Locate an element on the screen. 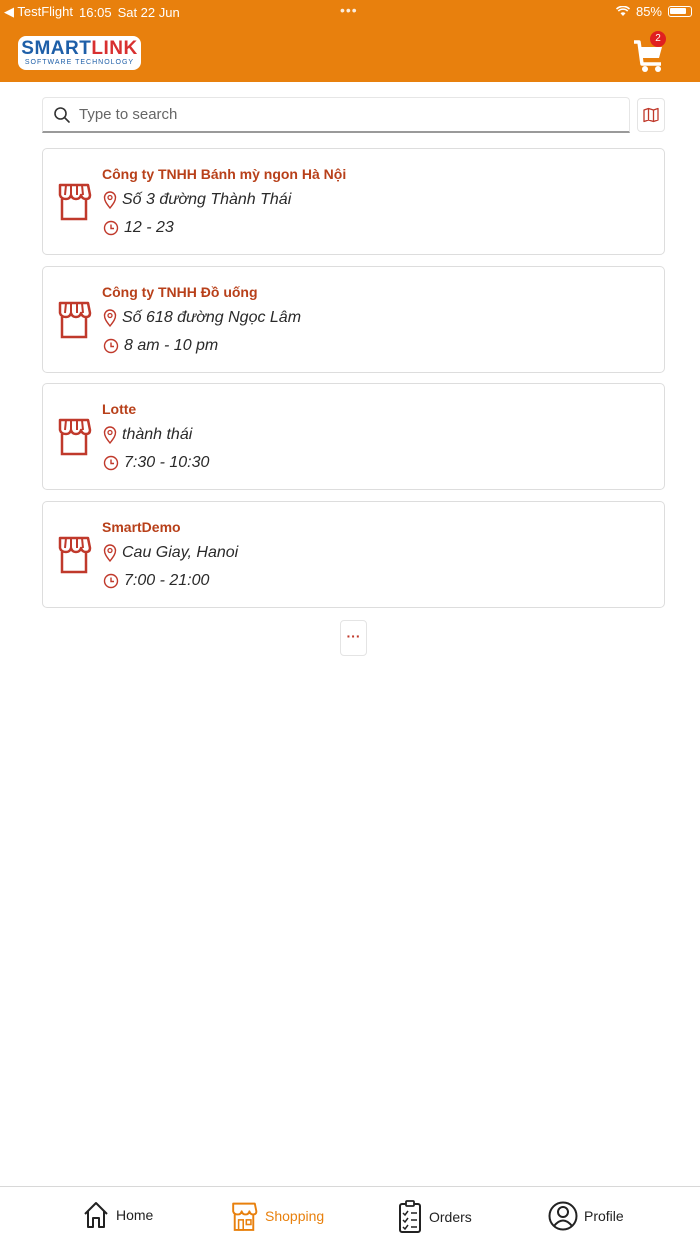 The width and height of the screenshot is (700, 1244). smartlink-logo: SMARTLINK SOFTWARE TECHNOLOGY is located at coordinates (79, 53).